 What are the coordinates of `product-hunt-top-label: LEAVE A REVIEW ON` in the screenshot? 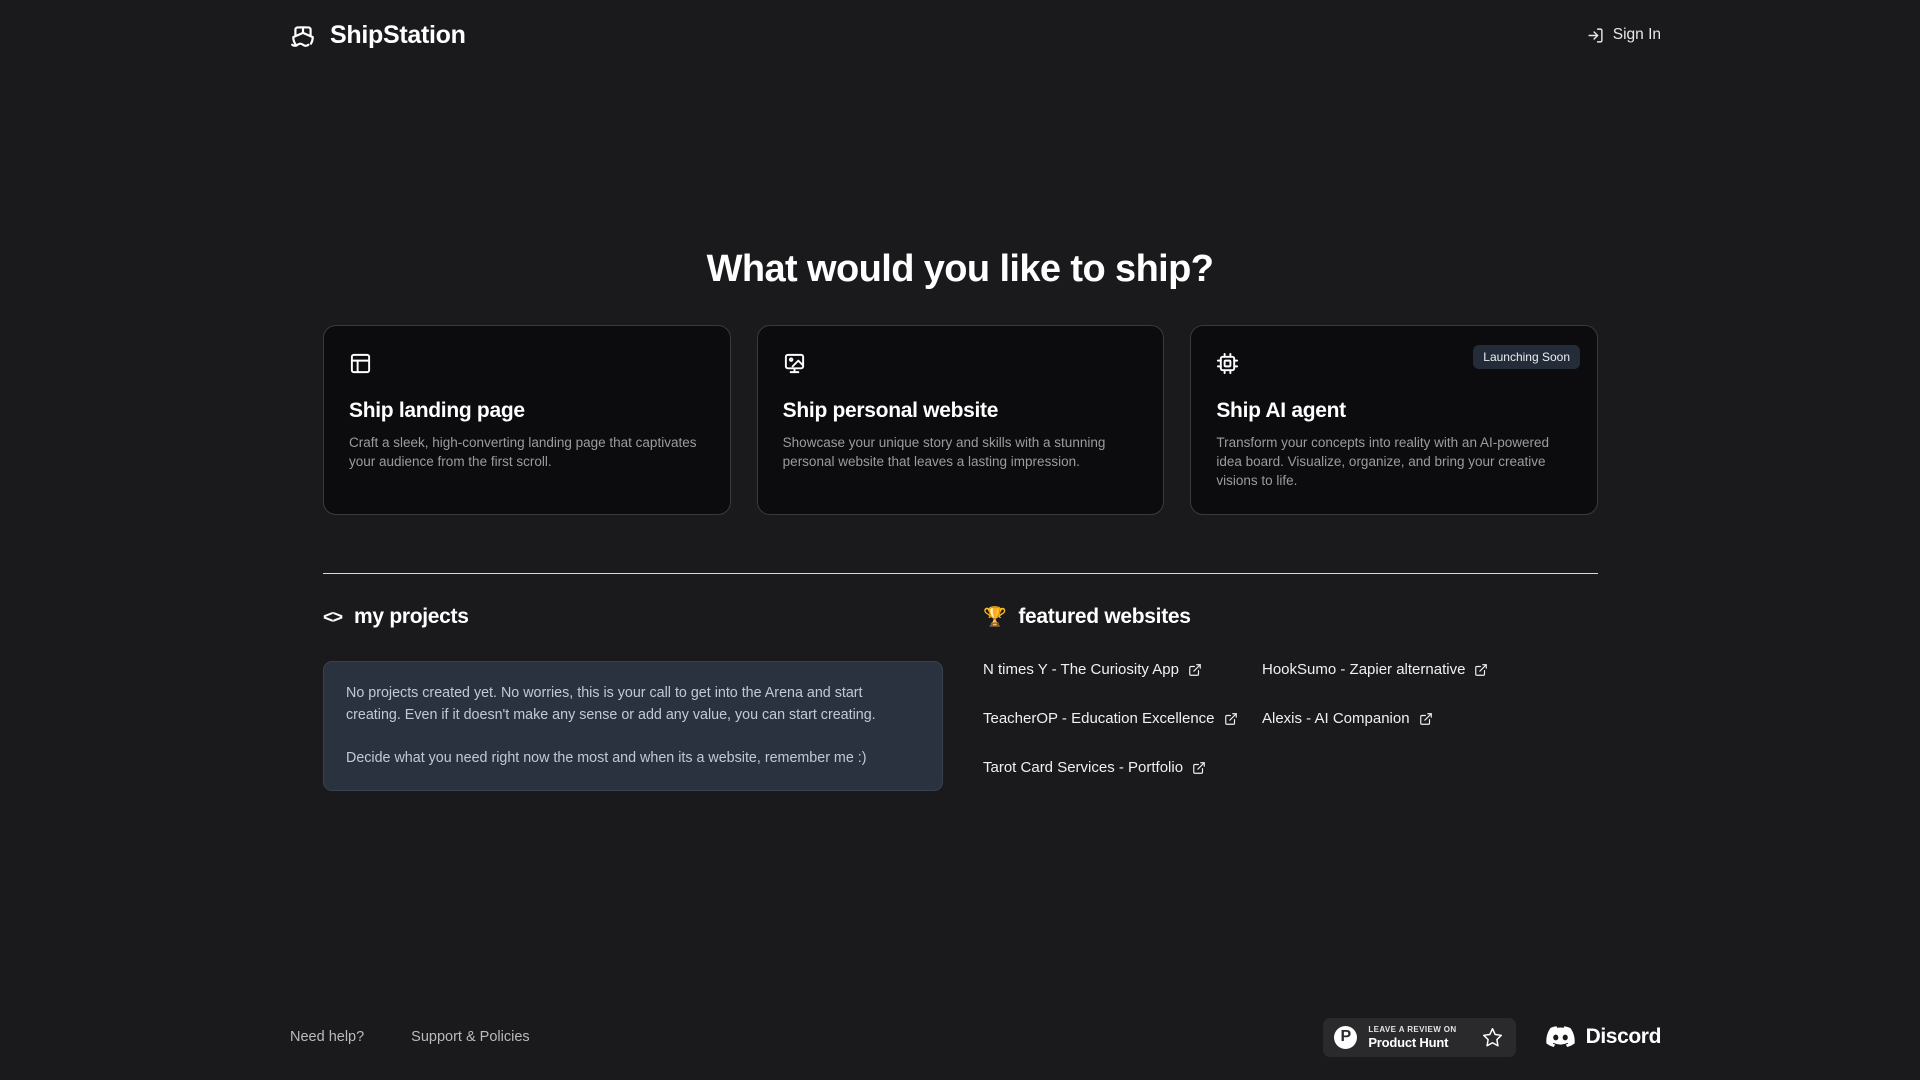 It's located at (1412, 1029).